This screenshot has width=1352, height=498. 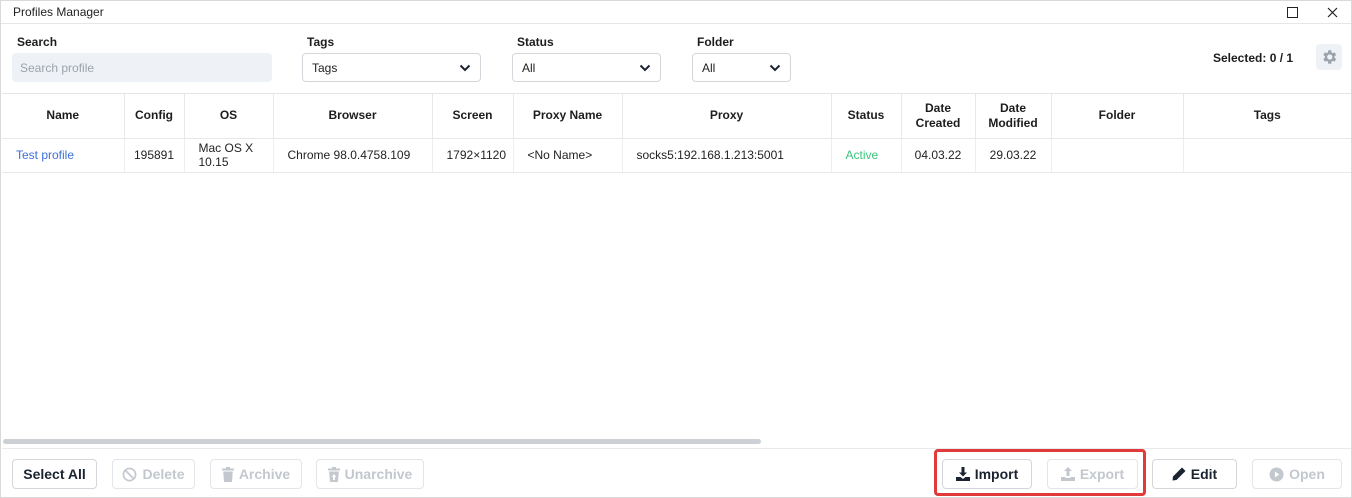 I want to click on column-header-tags: Tags, so click(x=1267, y=116).